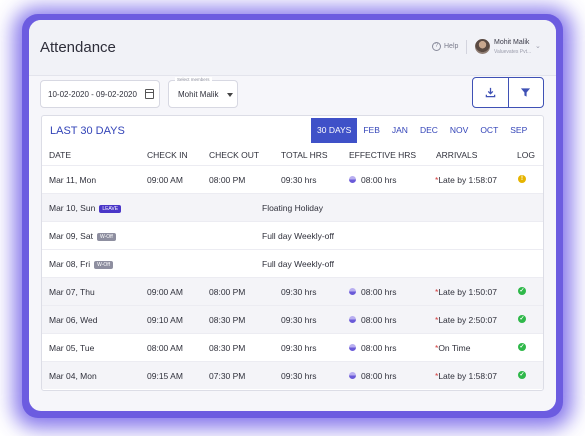 This screenshot has height=436, width=585. I want to click on members-select: Select members Mohit Malik, so click(203, 92).